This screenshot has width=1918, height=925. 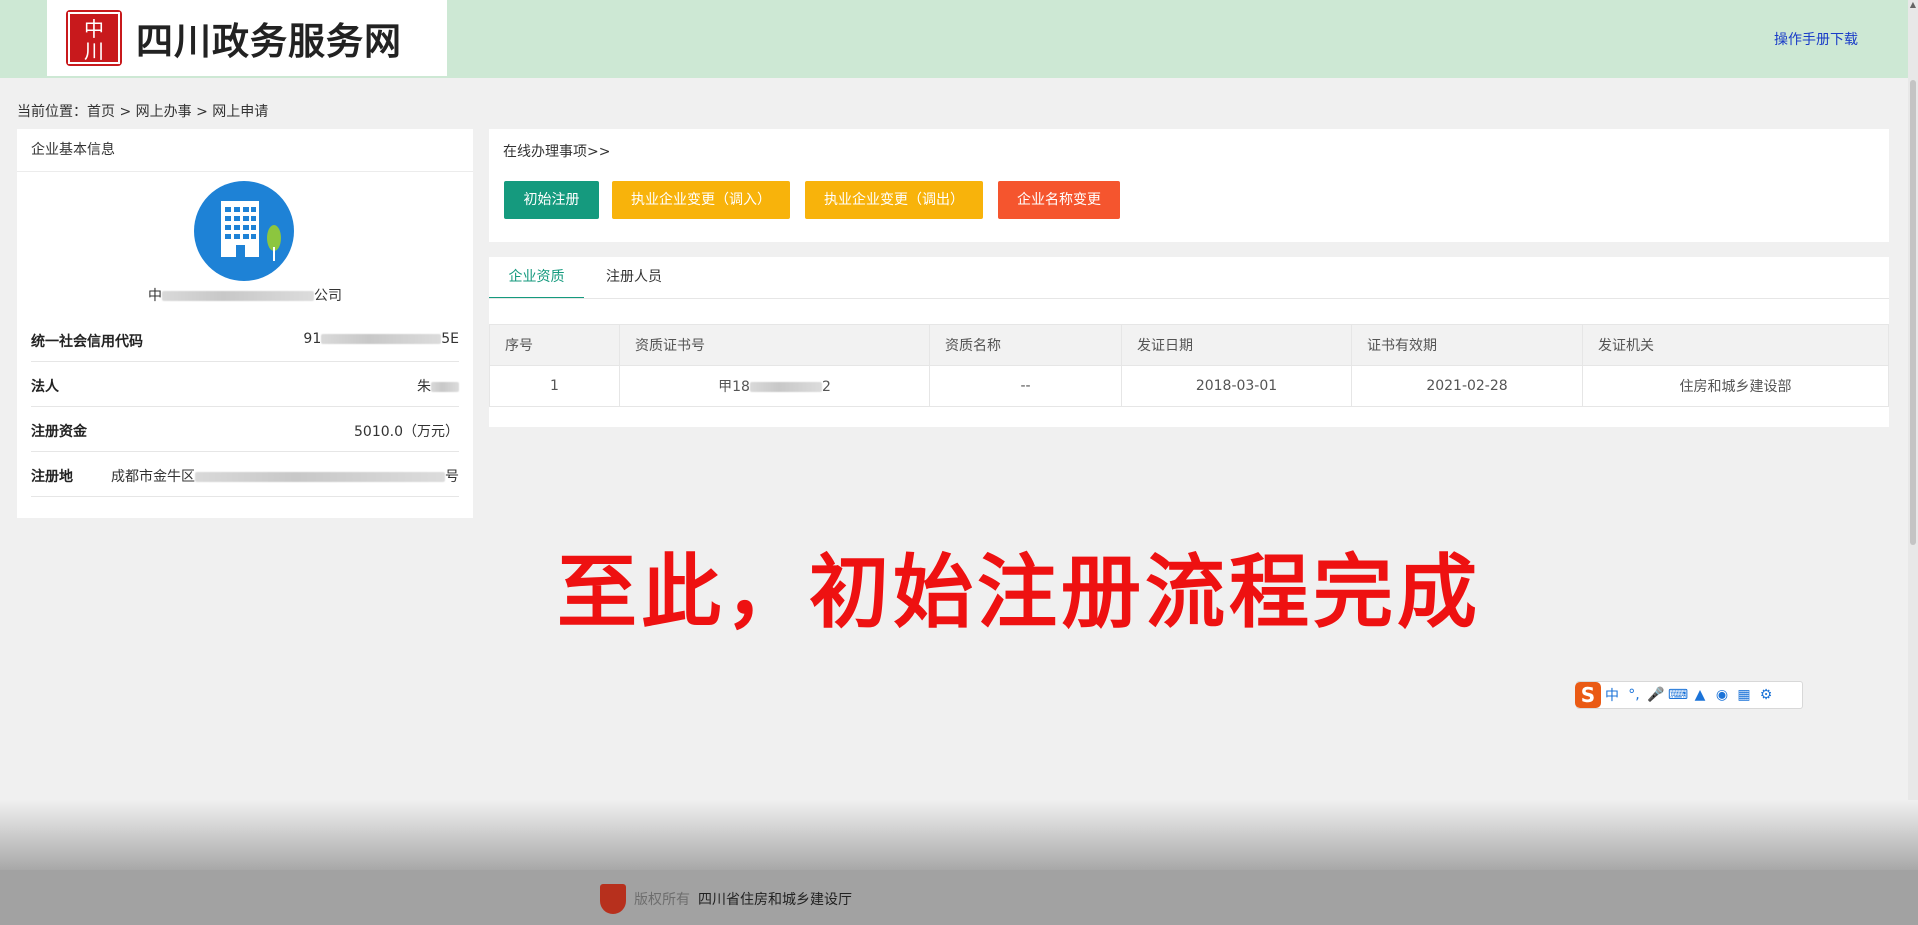 I want to click on company-change-in-button: 执业企业变更（调入）, so click(x=701, y=200).